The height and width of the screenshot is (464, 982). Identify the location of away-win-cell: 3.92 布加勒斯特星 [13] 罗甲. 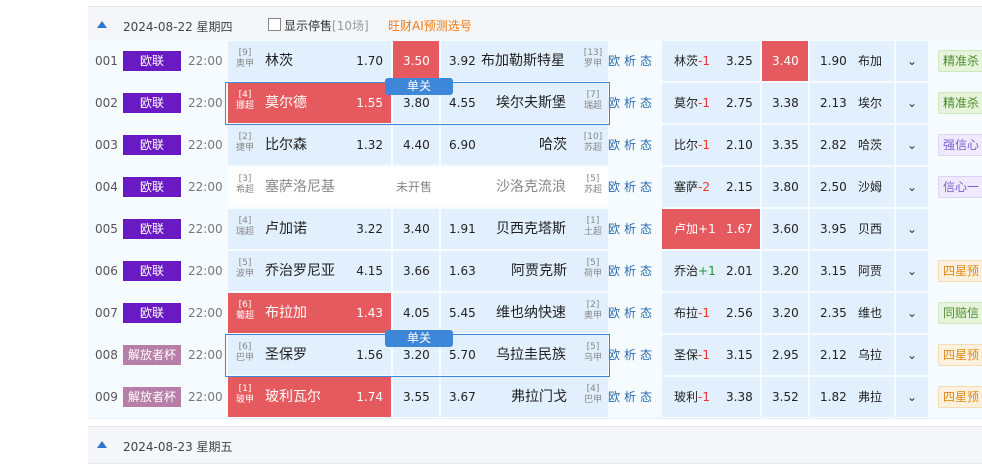
(524, 61).